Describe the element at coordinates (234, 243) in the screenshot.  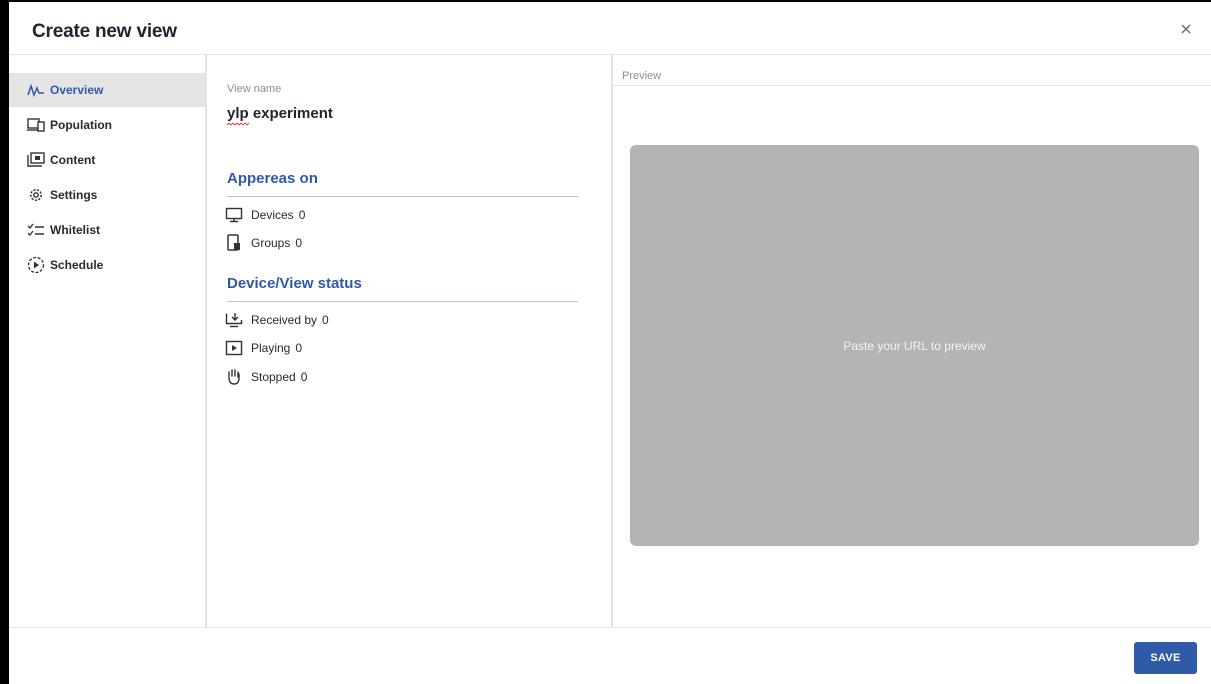
I see `group-devices-icon` at that location.